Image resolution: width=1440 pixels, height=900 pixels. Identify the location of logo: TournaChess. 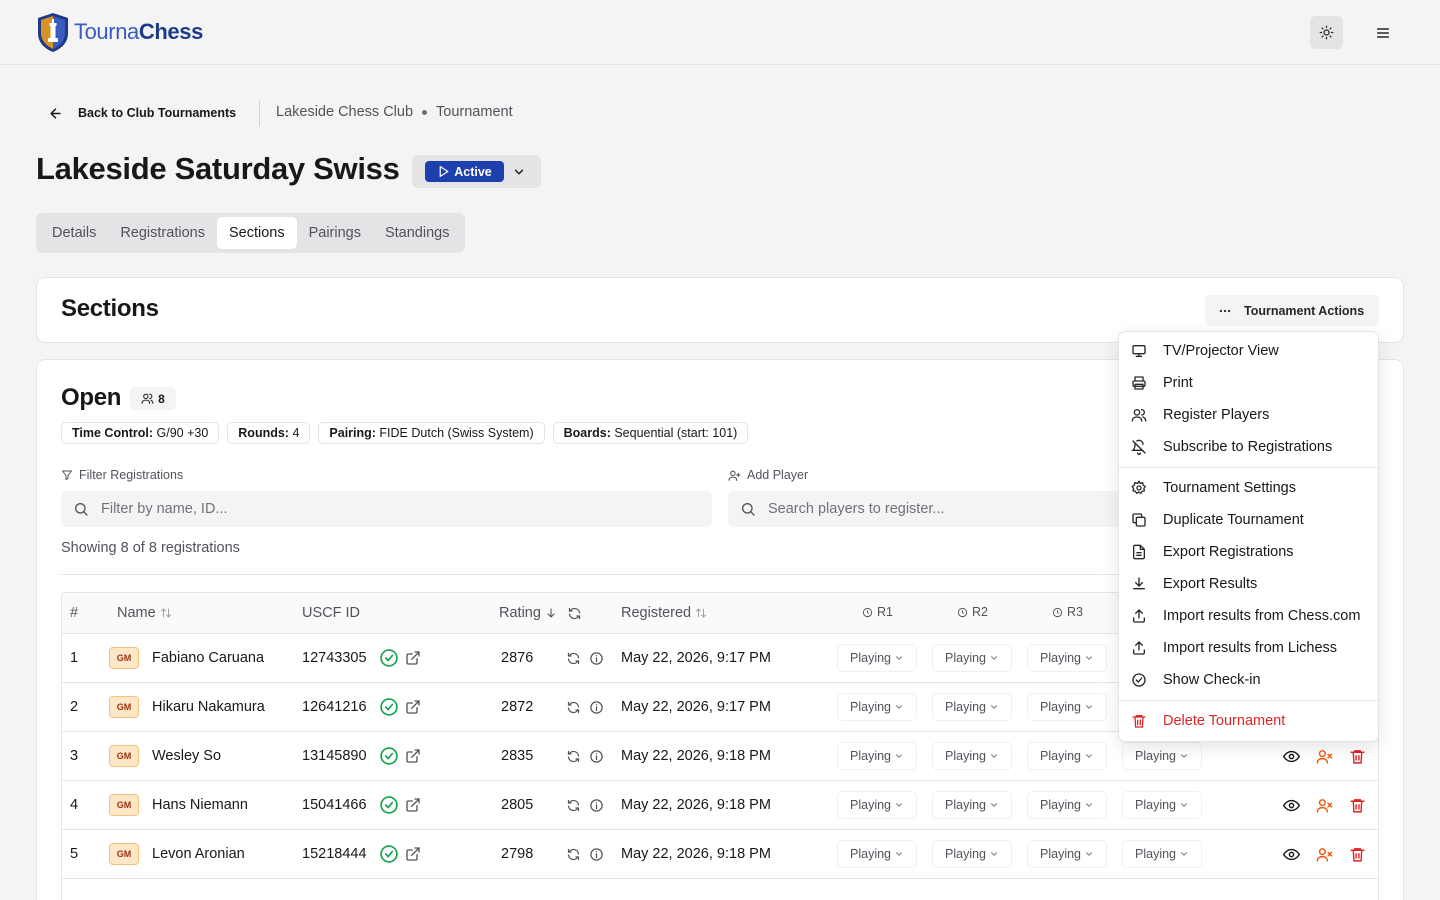
(119, 32).